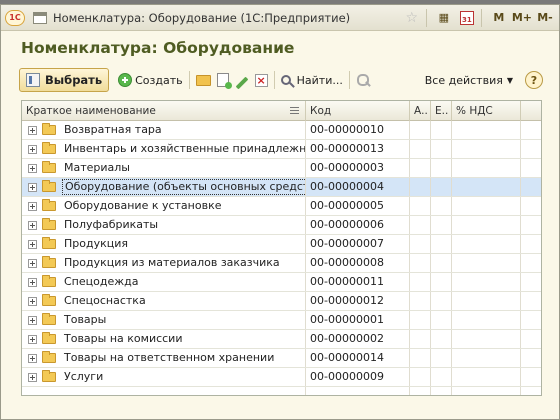  I want to click on delete-button: ×, so click(261, 80).